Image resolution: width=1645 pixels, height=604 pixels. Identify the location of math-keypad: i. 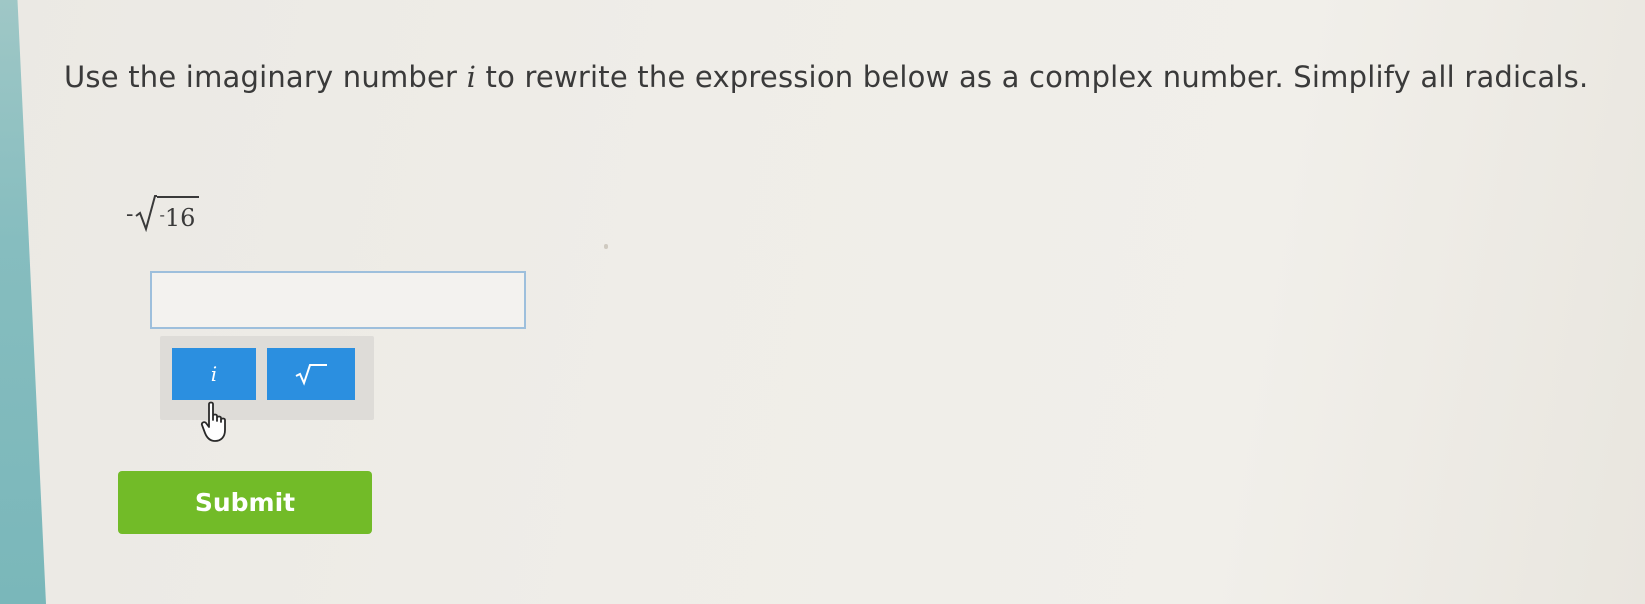
(267, 378).